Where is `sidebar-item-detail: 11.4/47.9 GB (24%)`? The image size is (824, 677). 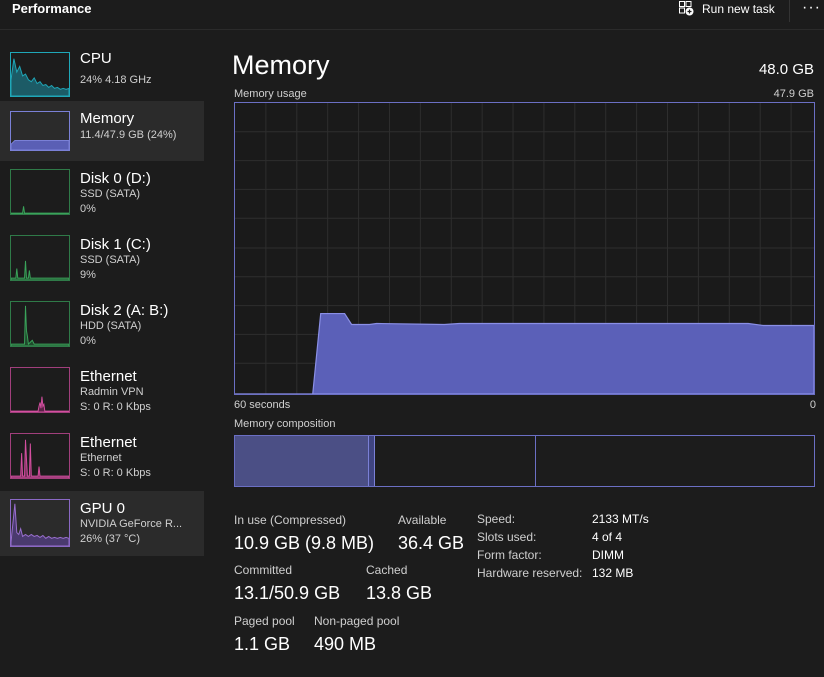 sidebar-item-detail: 11.4/47.9 GB (24%) is located at coordinates (128, 135).